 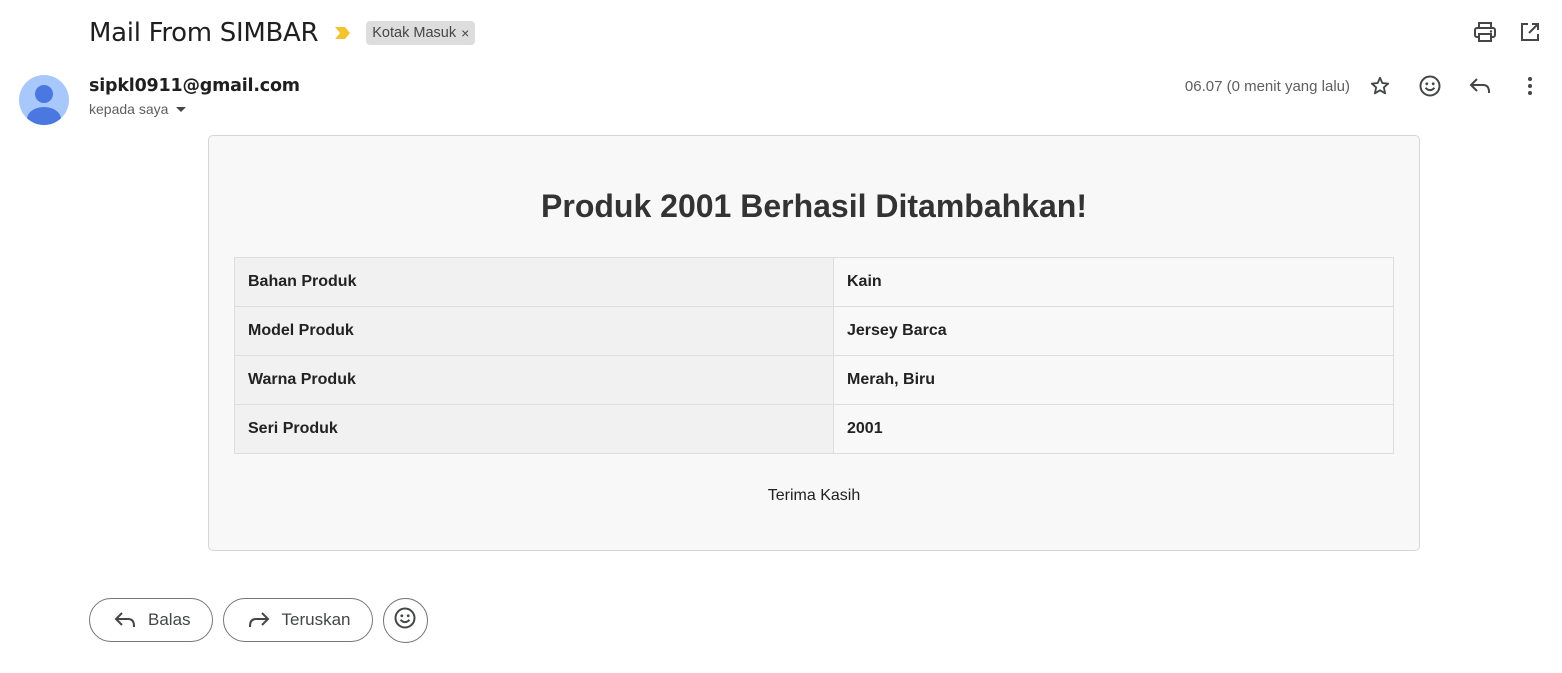 I want to click on forward-icon, so click(x=259, y=620).